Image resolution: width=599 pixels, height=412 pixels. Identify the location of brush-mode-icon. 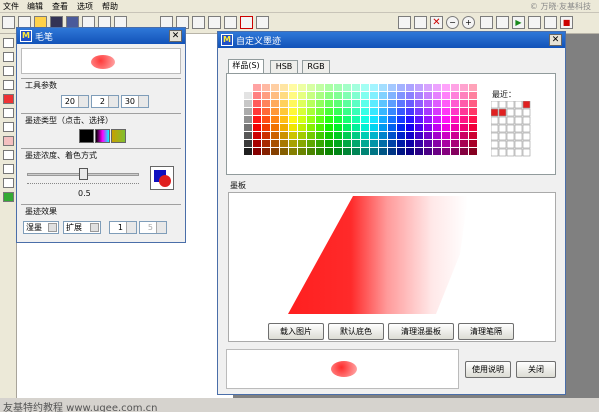
(262, 22).